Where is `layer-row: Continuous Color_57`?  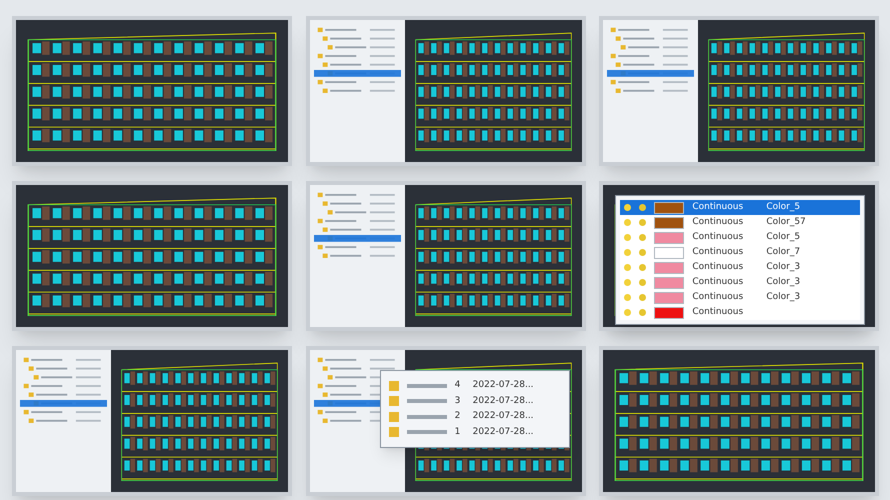
layer-row: Continuous Color_57 is located at coordinates (740, 222).